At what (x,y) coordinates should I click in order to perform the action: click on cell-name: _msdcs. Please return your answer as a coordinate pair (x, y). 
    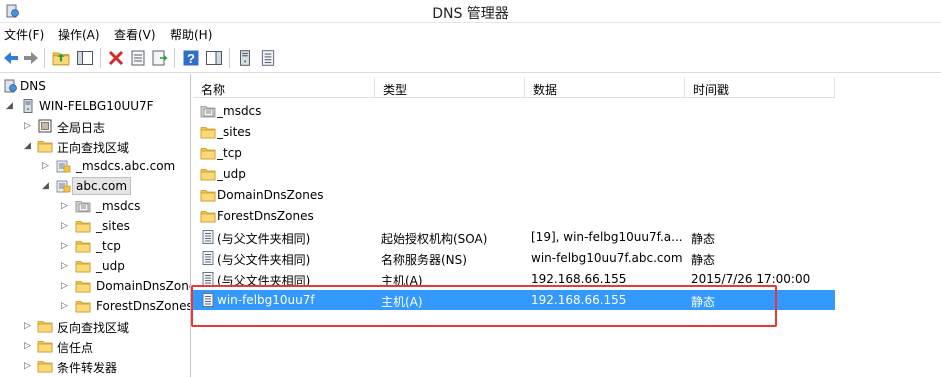
    Looking at the image, I should click on (239, 111).